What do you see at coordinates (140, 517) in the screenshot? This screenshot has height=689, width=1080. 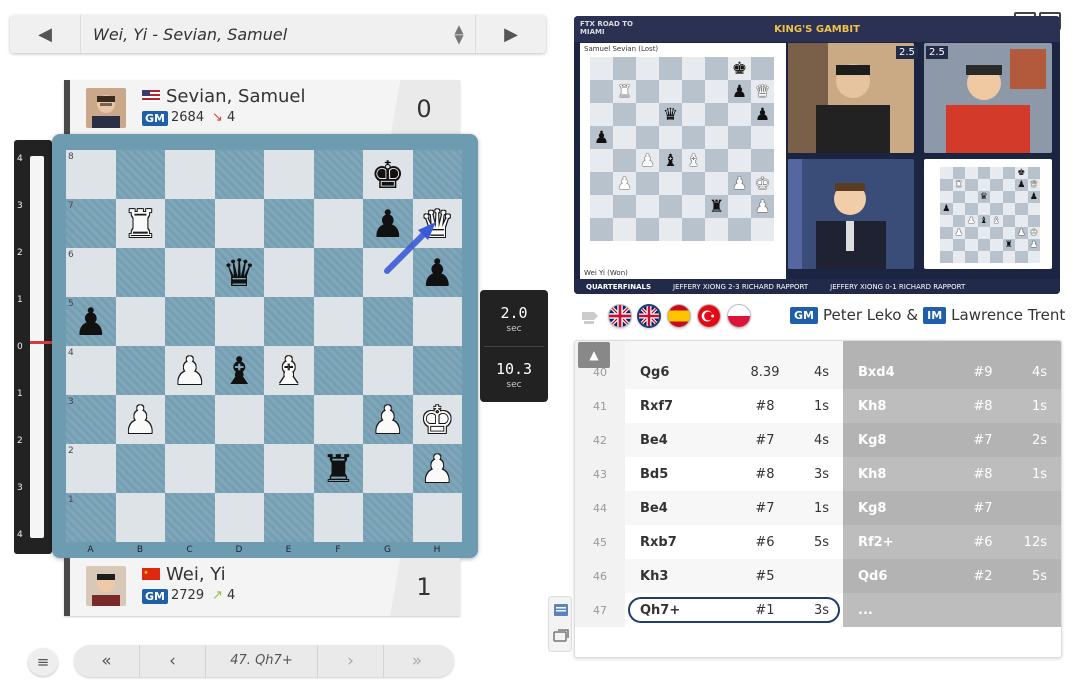 I see `square-b1` at bounding box center [140, 517].